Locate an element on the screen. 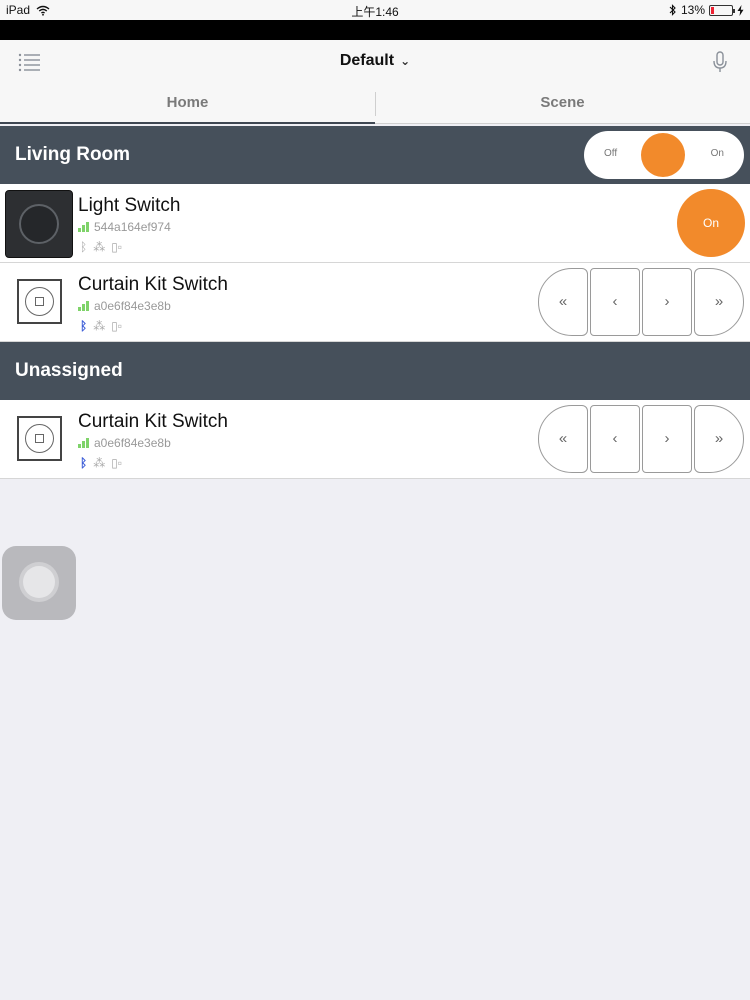  group-header-unassigned: Unassigned is located at coordinates (375, 371).